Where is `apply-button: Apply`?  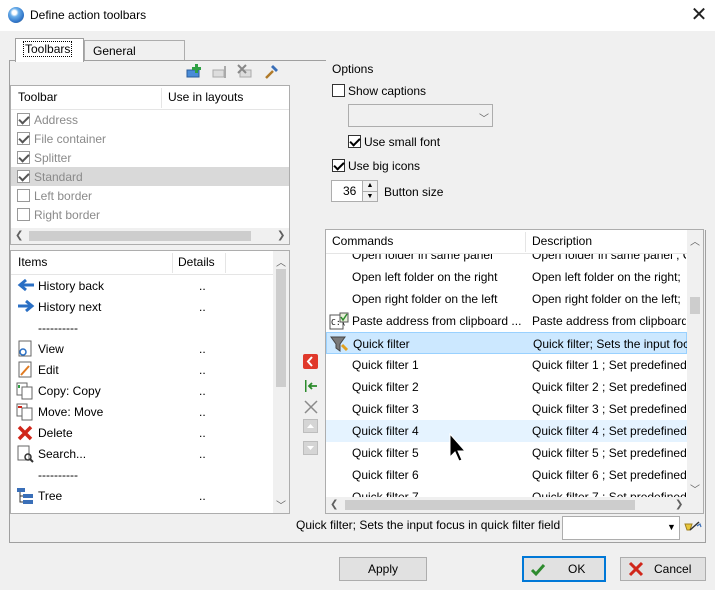 apply-button: Apply is located at coordinates (383, 569).